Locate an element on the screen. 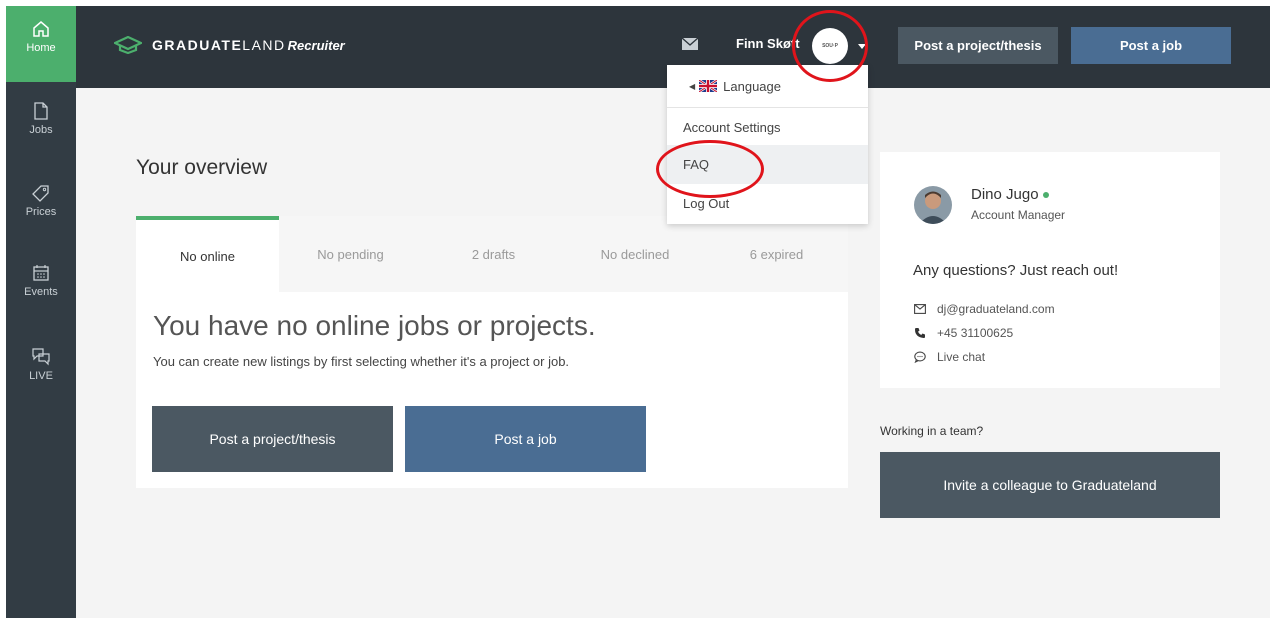 Image resolution: width=1270 pixels, height=618 pixels. manager-avatar is located at coordinates (933, 205).